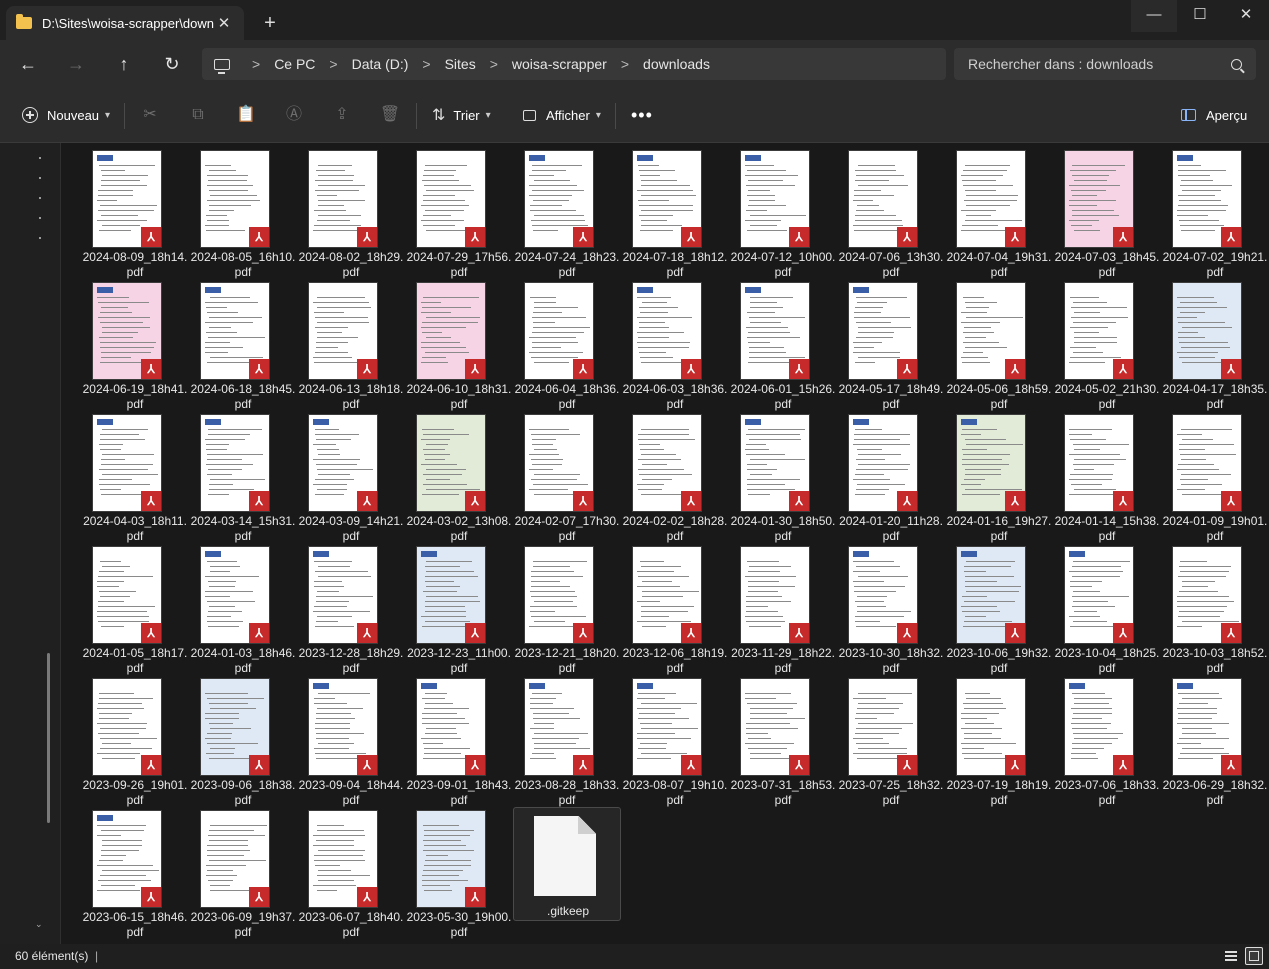 This screenshot has height=969, width=1269. I want to click on pdf-file-item: ⅄ 2024-04-03_18h11.pdf, so click(135, 479).